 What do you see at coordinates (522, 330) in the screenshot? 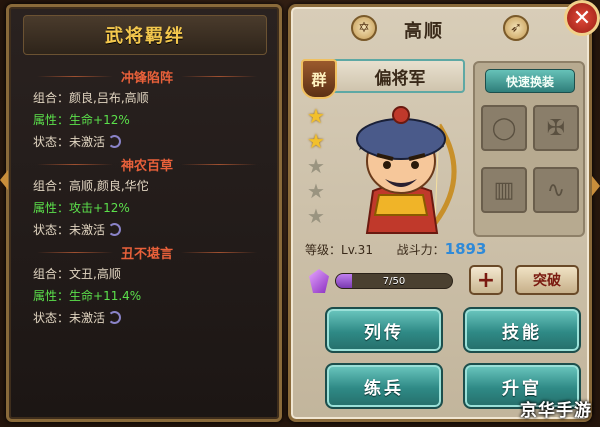
I see `skills-button: 技能` at bounding box center [522, 330].